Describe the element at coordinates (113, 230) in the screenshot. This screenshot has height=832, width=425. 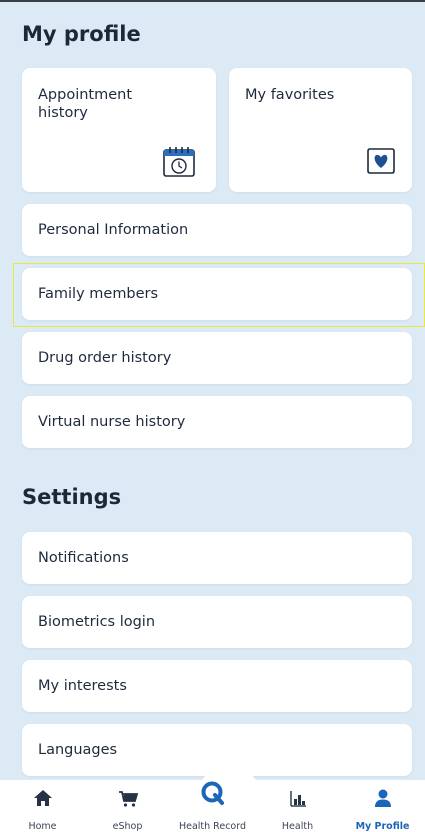
I see `personal-information-label: Personal Information` at that location.